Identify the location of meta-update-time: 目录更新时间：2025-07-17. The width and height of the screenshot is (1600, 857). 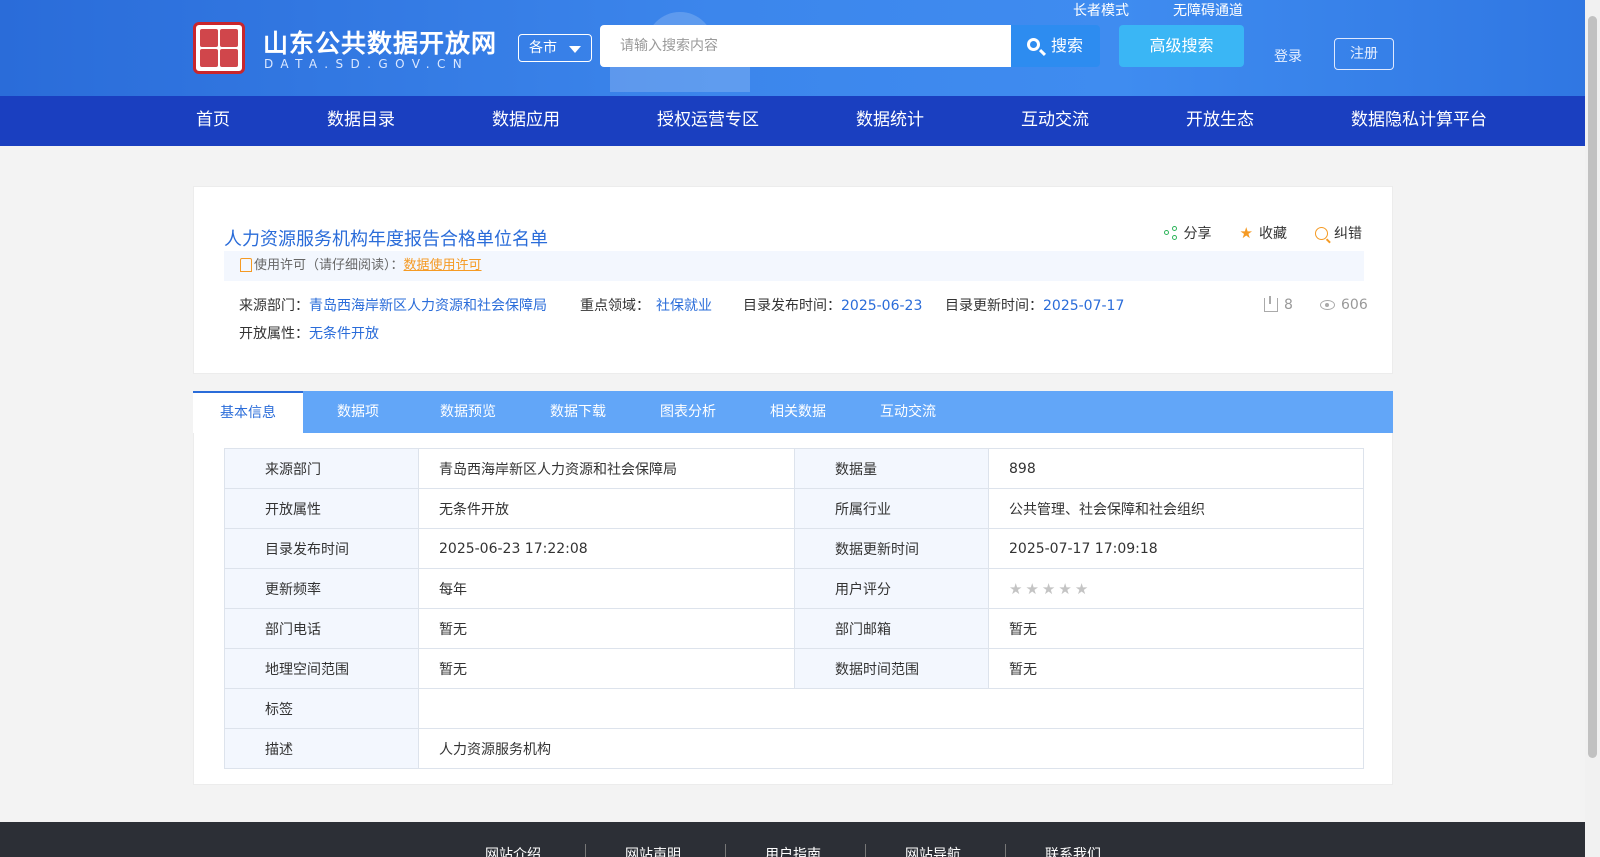
(1034, 305).